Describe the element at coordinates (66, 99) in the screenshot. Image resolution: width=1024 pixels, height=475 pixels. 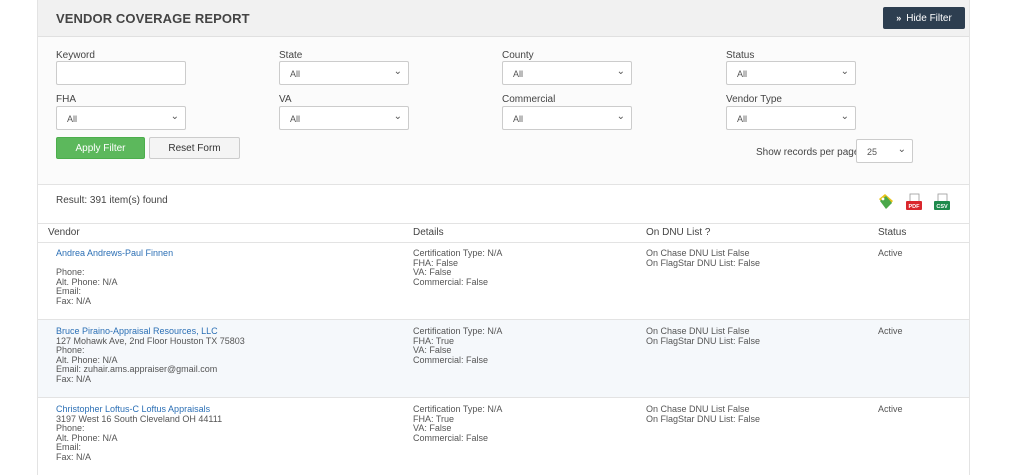
I see `fha-label: FHA` at that location.